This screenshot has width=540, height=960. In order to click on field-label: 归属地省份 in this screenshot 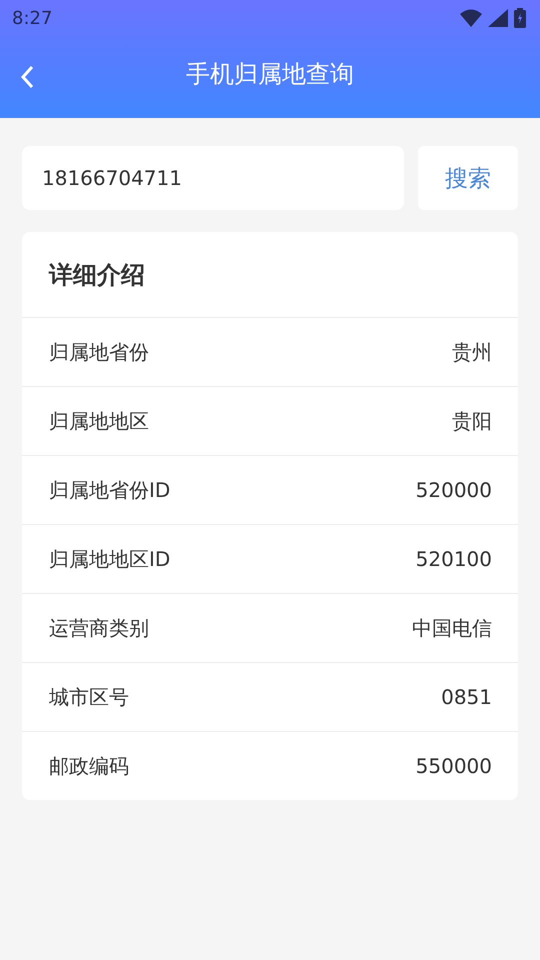, I will do `click(99, 352)`.